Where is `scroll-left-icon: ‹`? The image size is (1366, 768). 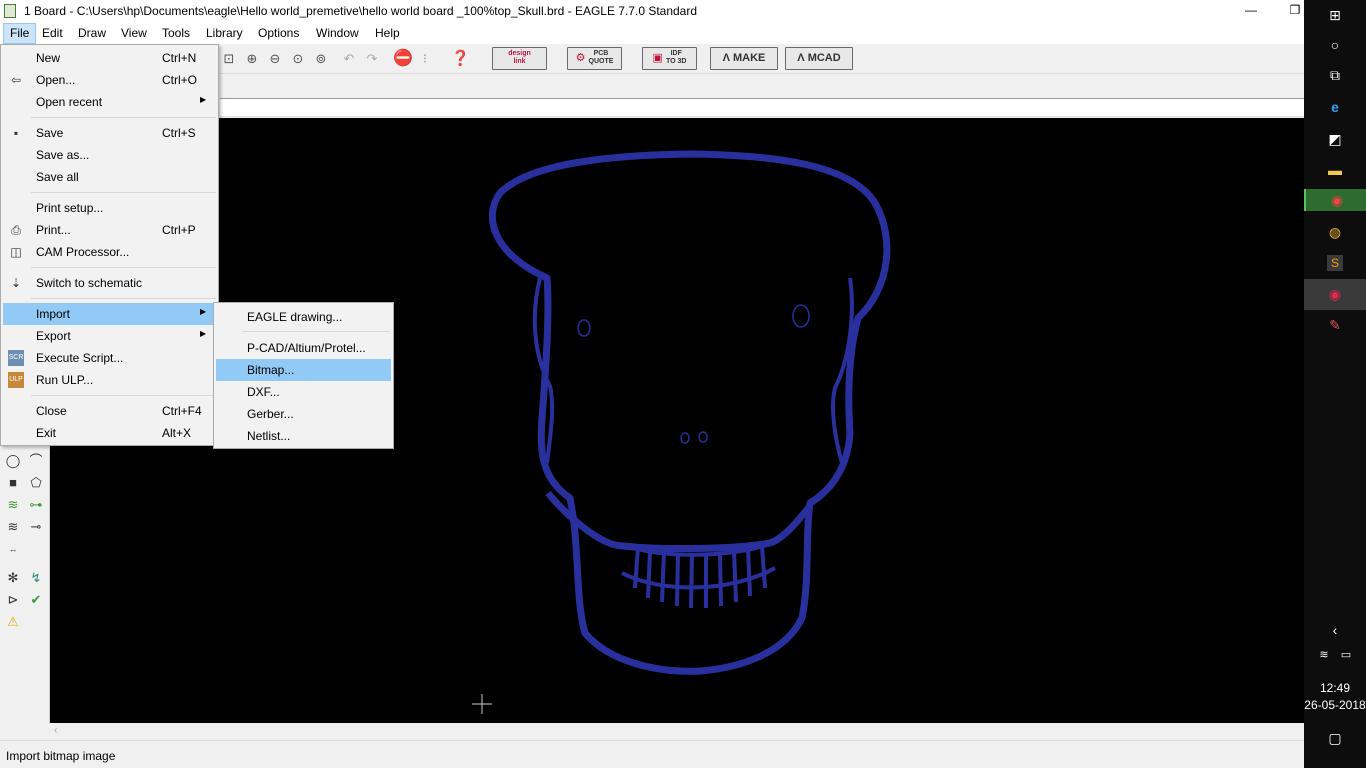
scroll-left-icon: ‹ is located at coordinates (55, 730).